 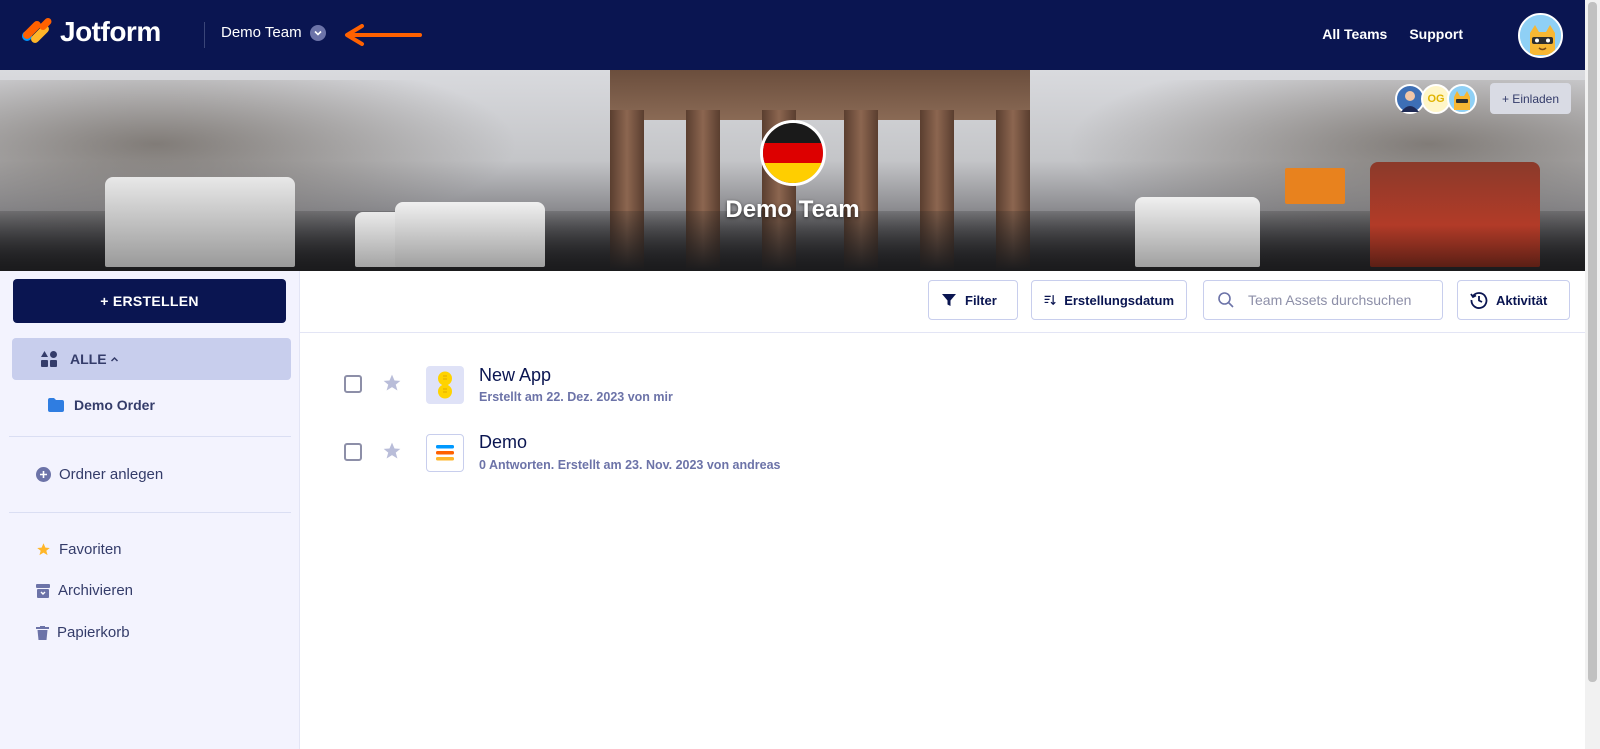 What do you see at coordinates (973, 300) in the screenshot?
I see `filter-button: Filter` at bounding box center [973, 300].